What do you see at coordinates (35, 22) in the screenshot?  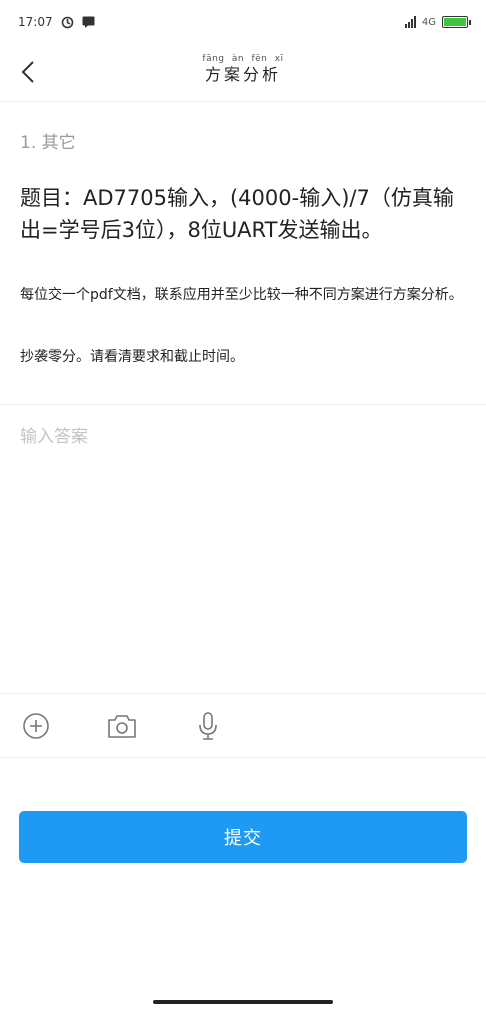 I see `status-time: 17:07` at bounding box center [35, 22].